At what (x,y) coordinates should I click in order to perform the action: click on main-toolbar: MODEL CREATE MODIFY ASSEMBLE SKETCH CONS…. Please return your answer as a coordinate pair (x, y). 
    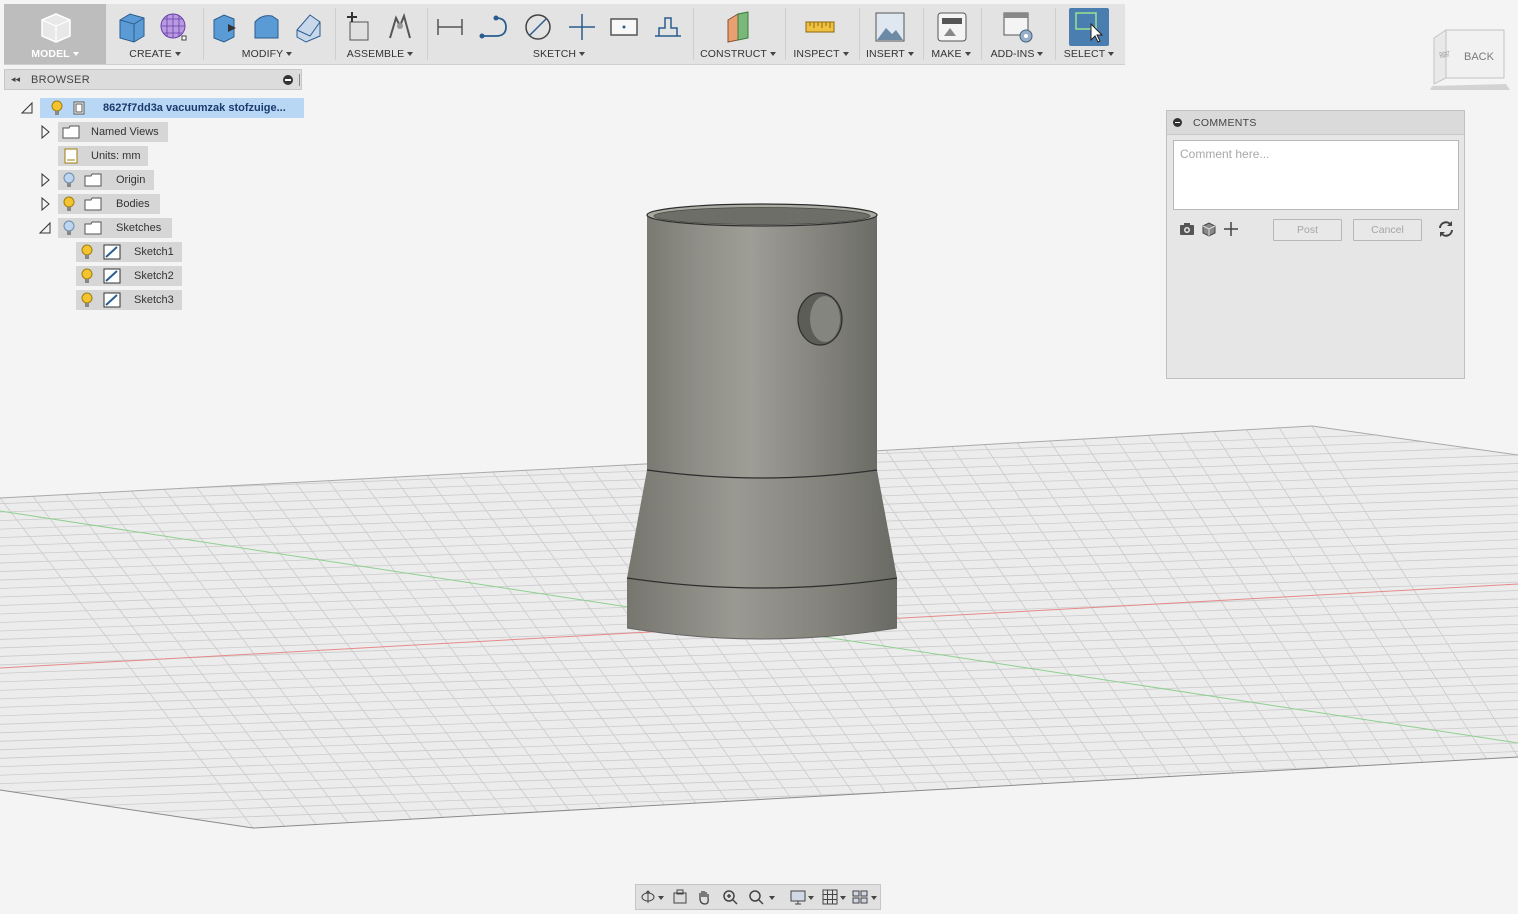
    Looking at the image, I should click on (564, 34).